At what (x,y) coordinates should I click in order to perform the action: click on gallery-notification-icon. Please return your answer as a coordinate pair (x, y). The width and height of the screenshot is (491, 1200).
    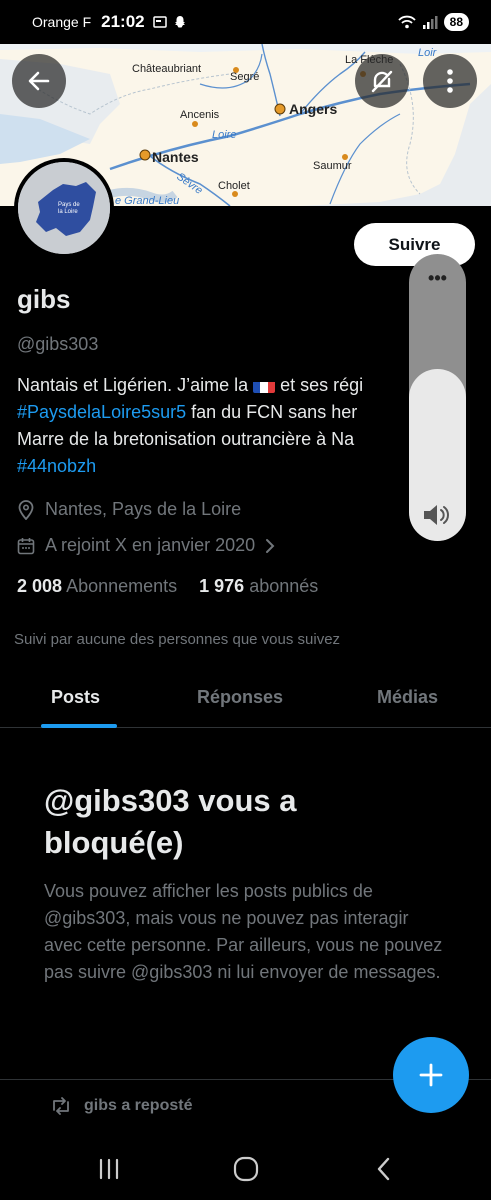
    Looking at the image, I should click on (159, 22).